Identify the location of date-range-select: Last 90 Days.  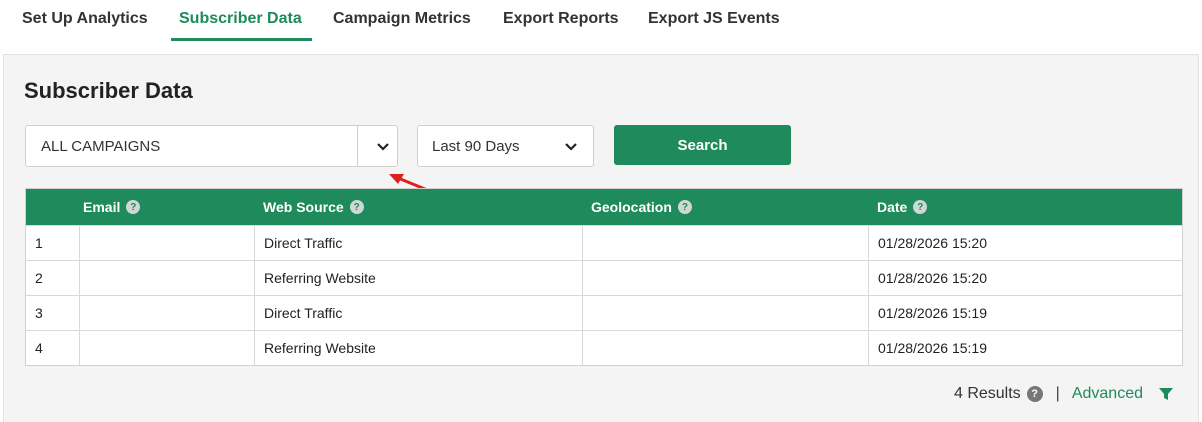
(505, 146).